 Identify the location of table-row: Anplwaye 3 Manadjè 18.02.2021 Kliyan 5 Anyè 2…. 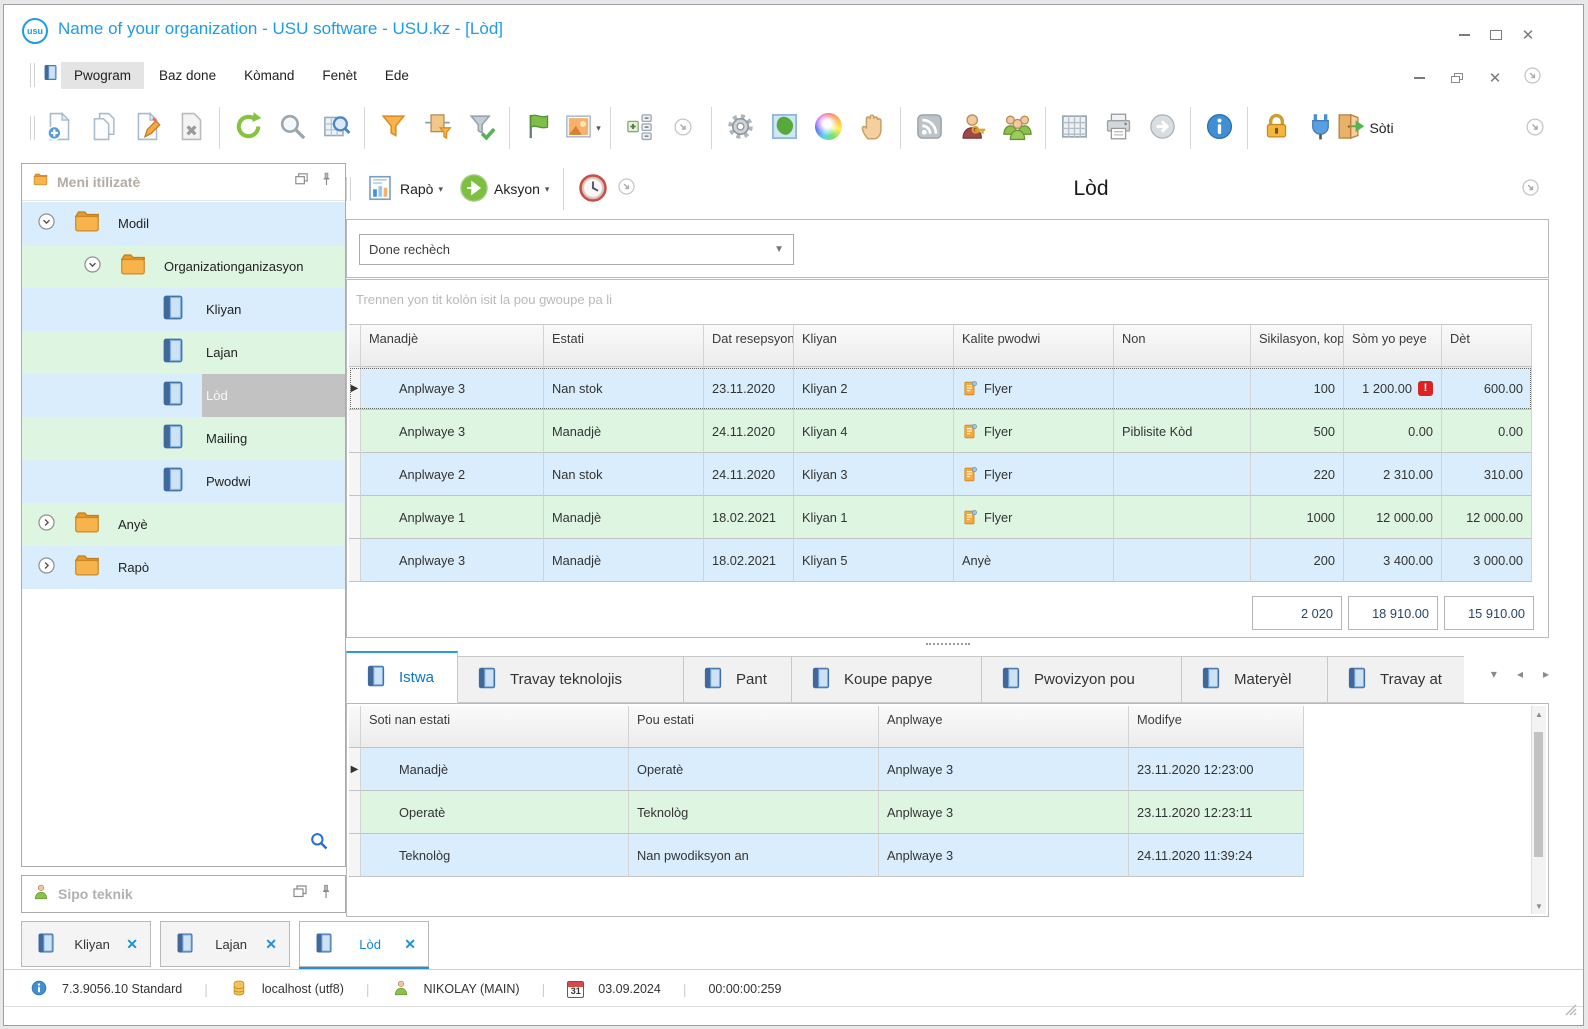
(940, 560).